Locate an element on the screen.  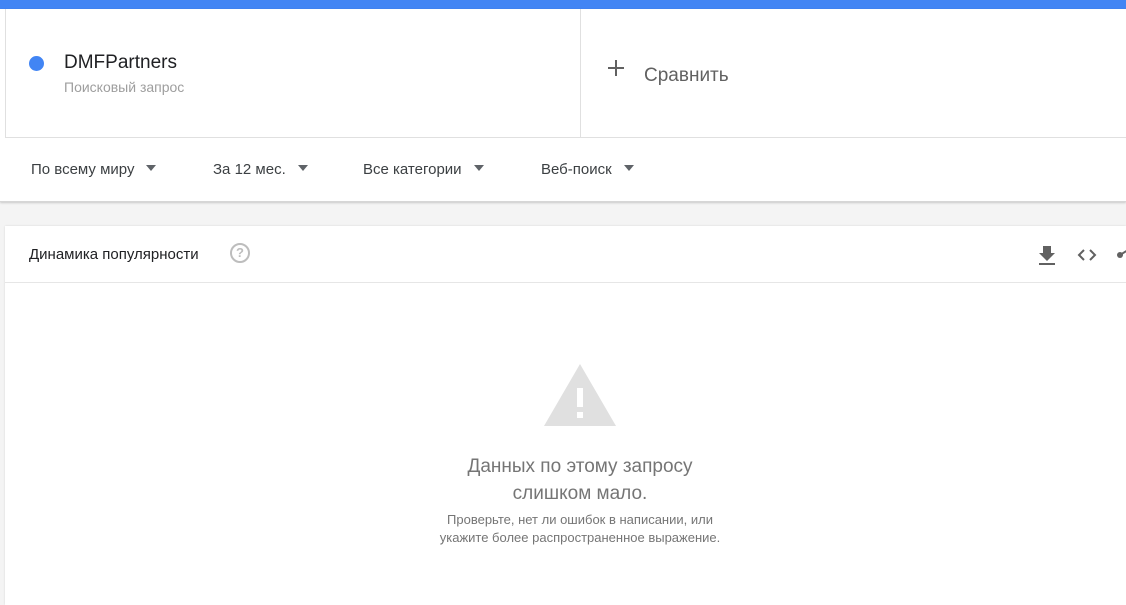
help-icon: ? is located at coordinates (240, 253).